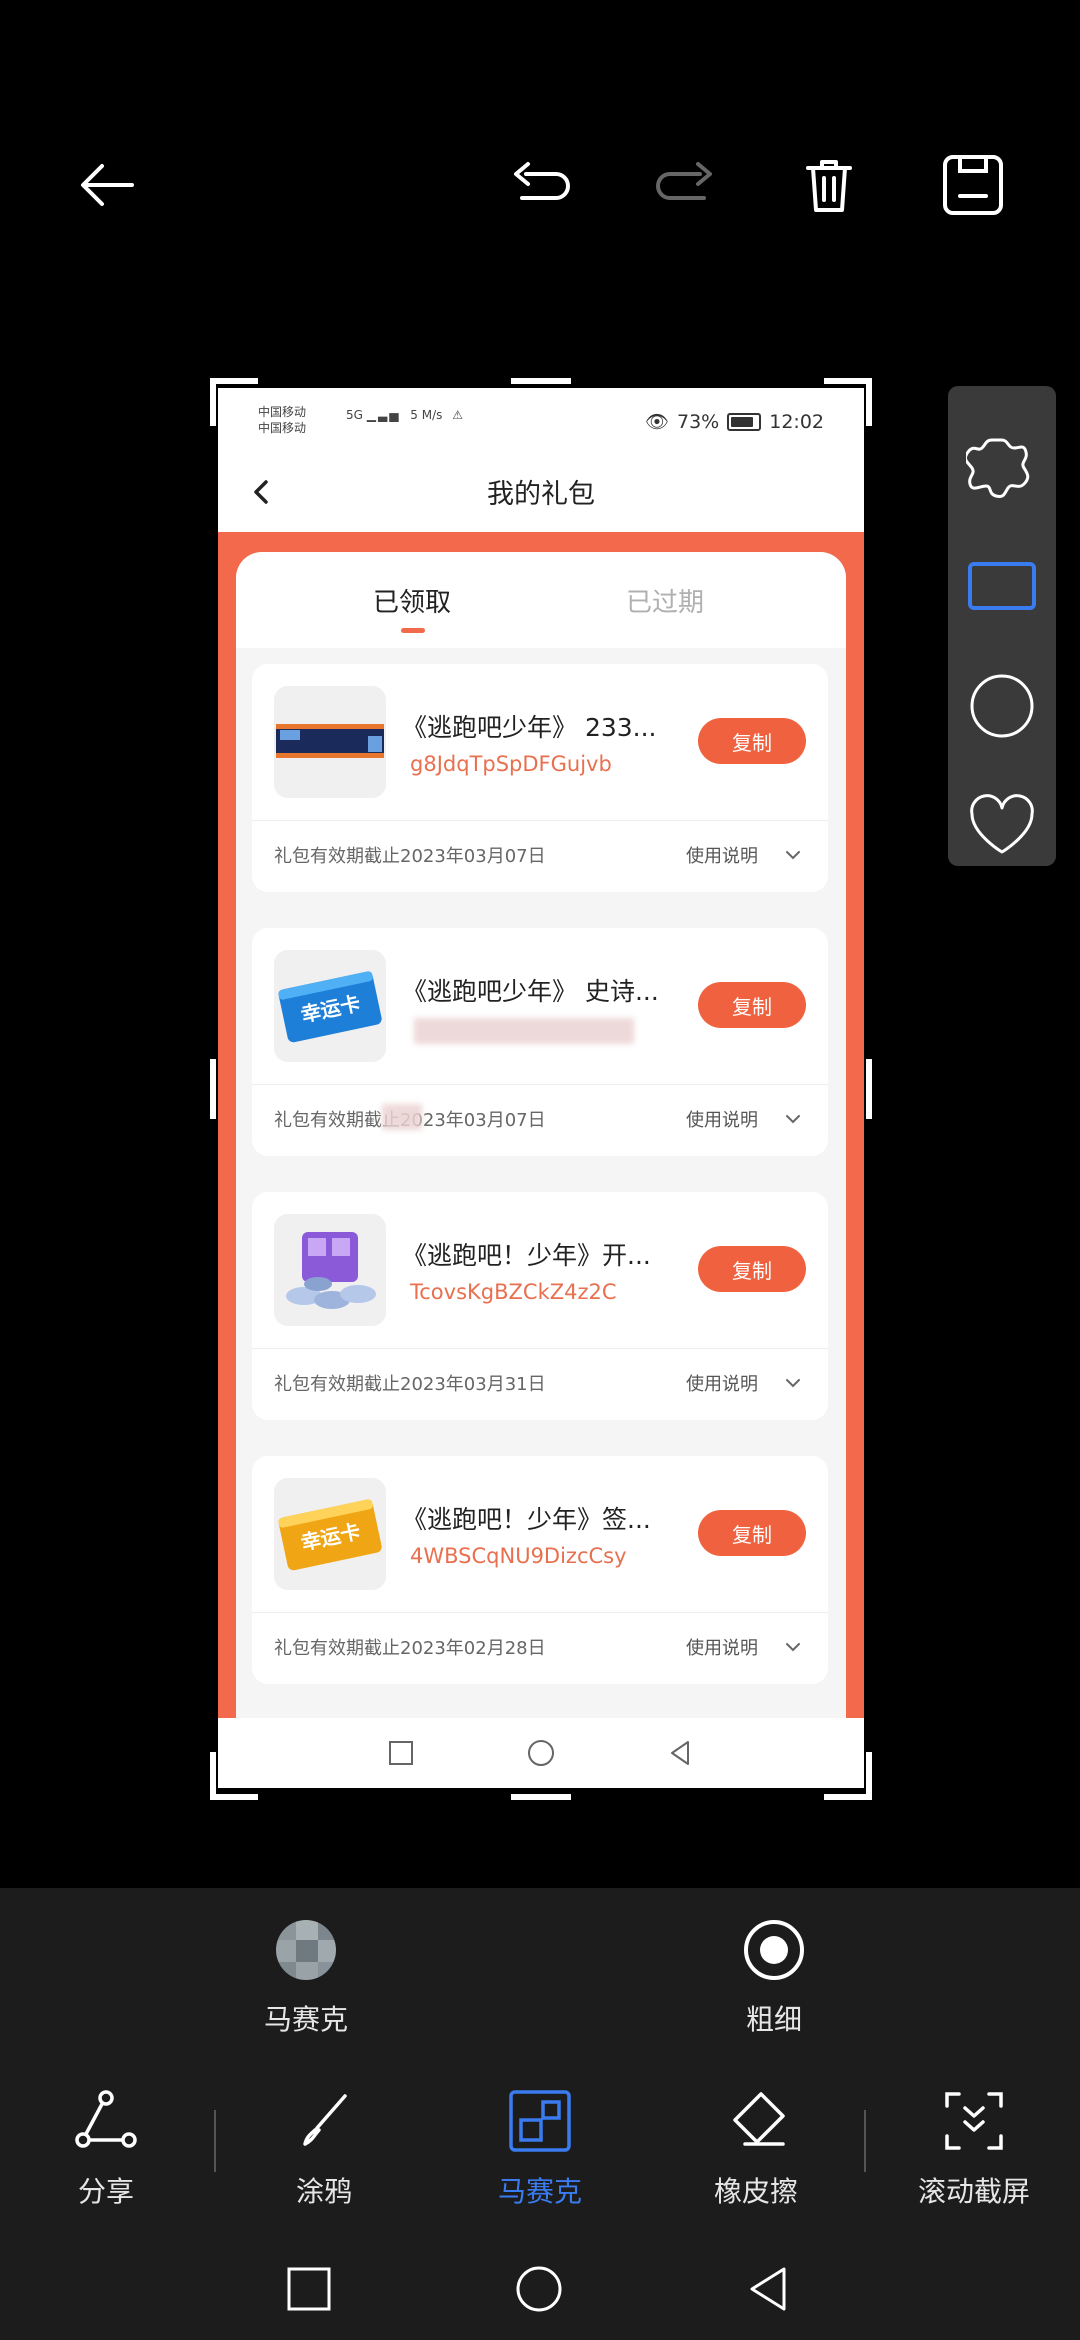 This screenshot has height=2340, width=1080. Describe the element at coordinates (973, 2191) in the screenshot. I see `tool-label: 滚动截屏` at that location.